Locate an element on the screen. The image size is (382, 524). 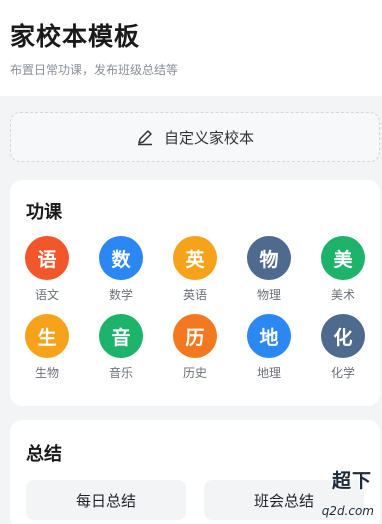
subject-item: 历历史 is located at coordinates (195, 353).